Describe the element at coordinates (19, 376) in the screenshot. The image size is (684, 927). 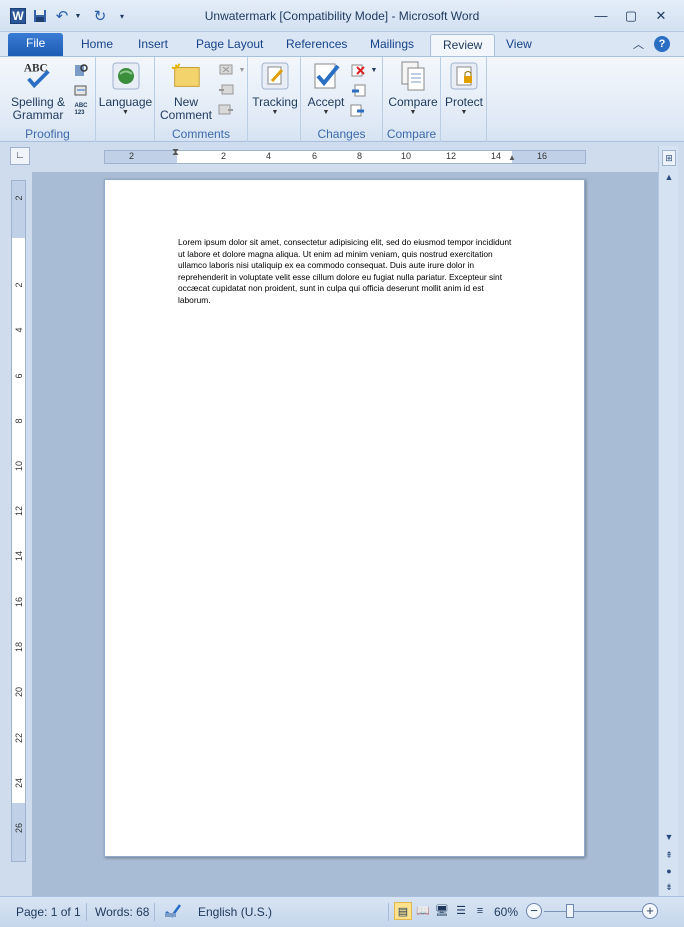
I see `vruler-tick: 6` at that location.